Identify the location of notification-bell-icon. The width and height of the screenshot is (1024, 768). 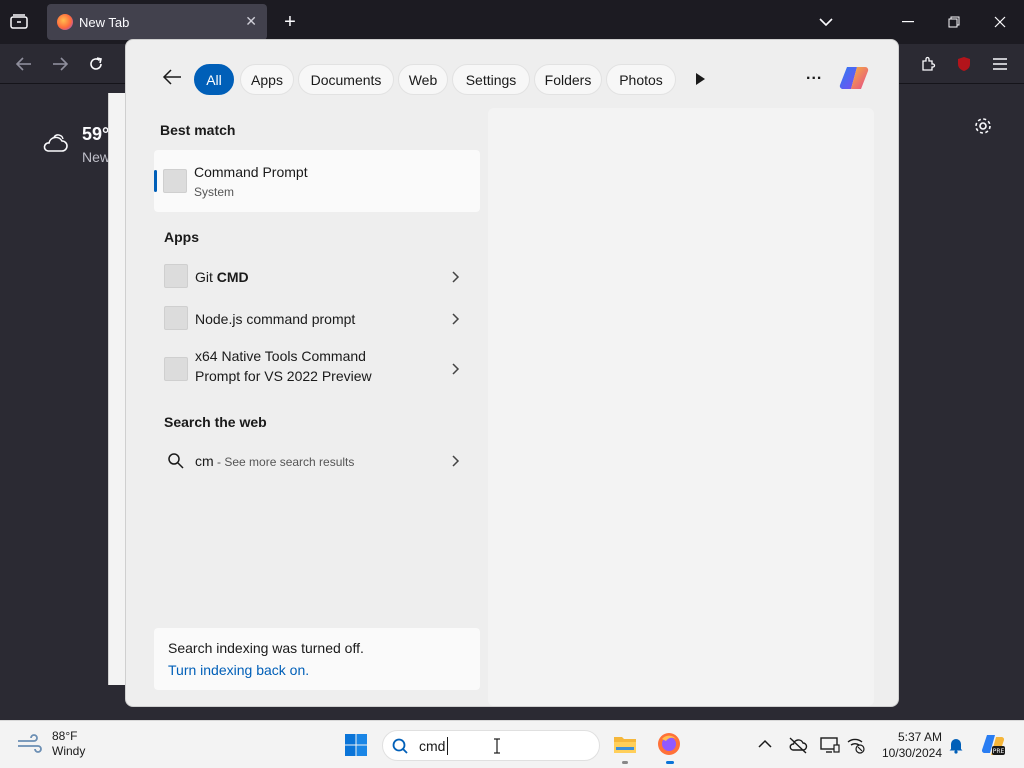
(957, 745).